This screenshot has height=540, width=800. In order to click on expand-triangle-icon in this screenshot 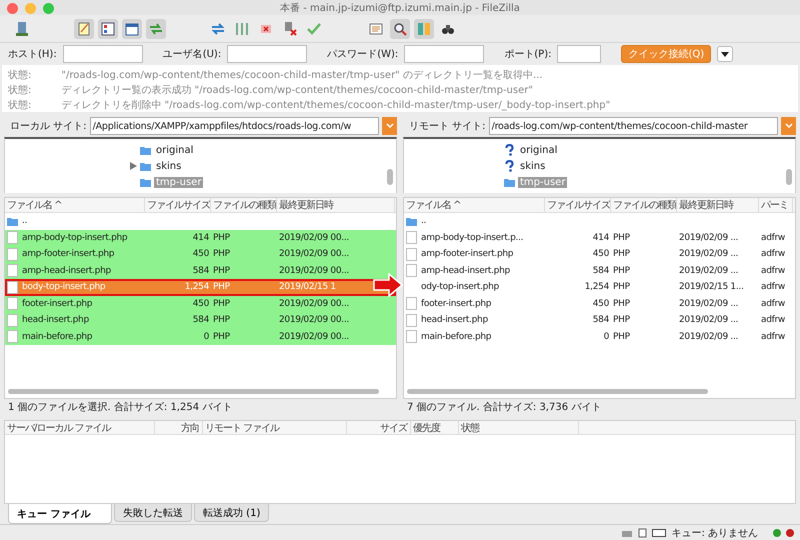, I will do `click(133, 166)`.